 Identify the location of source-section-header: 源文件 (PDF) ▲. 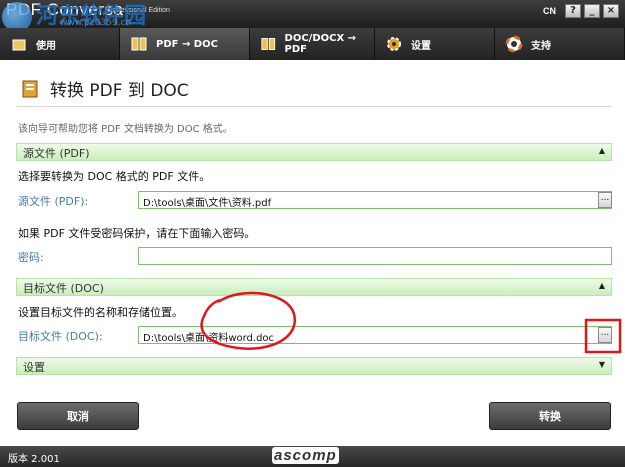
(314, 152).